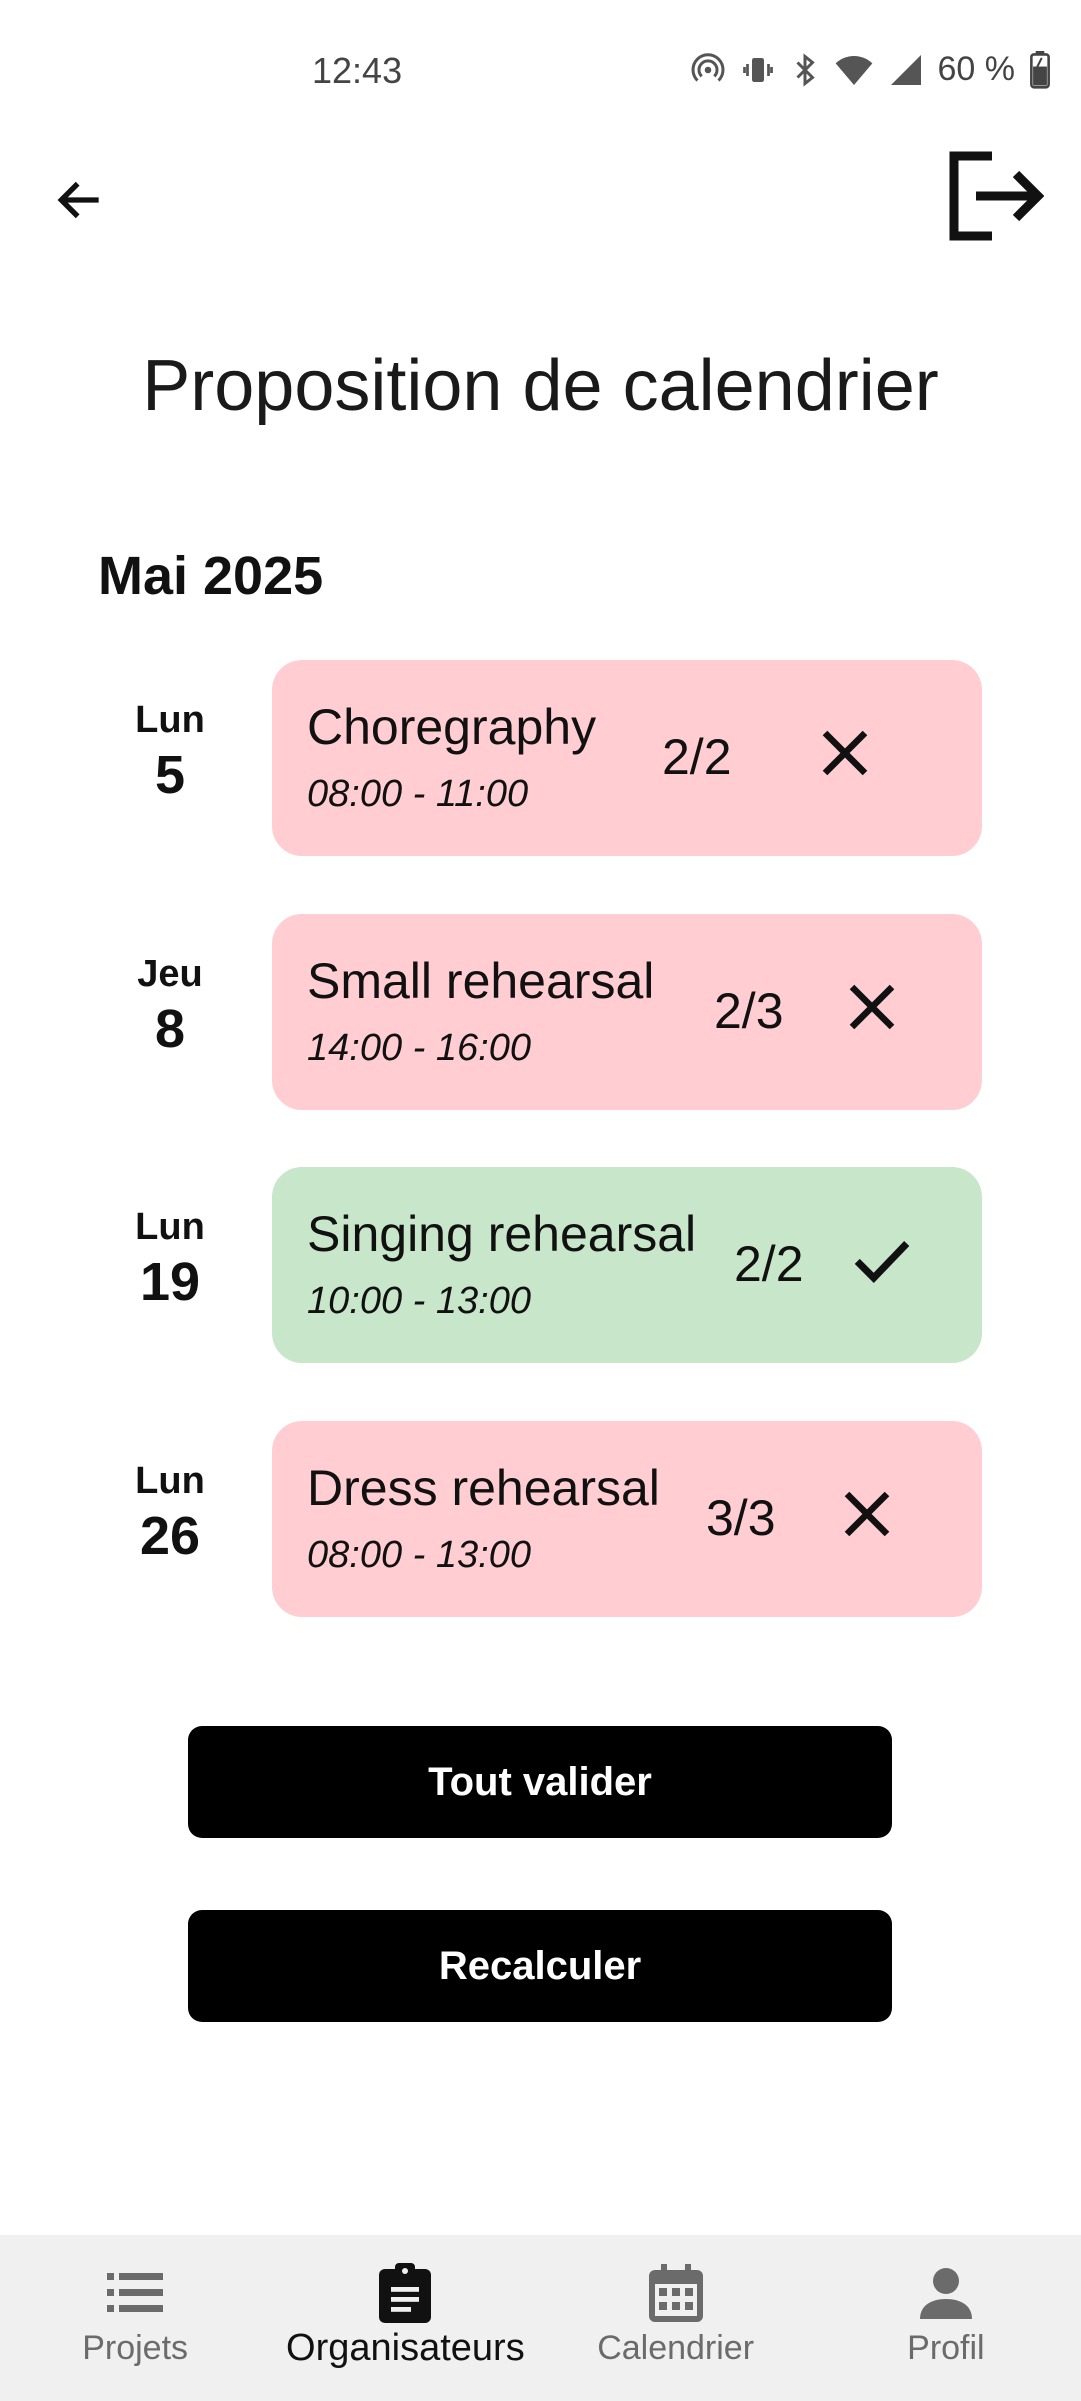 The height and width of the screenshot is (2401, 1081). Describe the element at coordinates (627, 1519) in the screenshot. I see `event-card: Dress rehearsal 08:00 - 13:00 3/3` at that location.